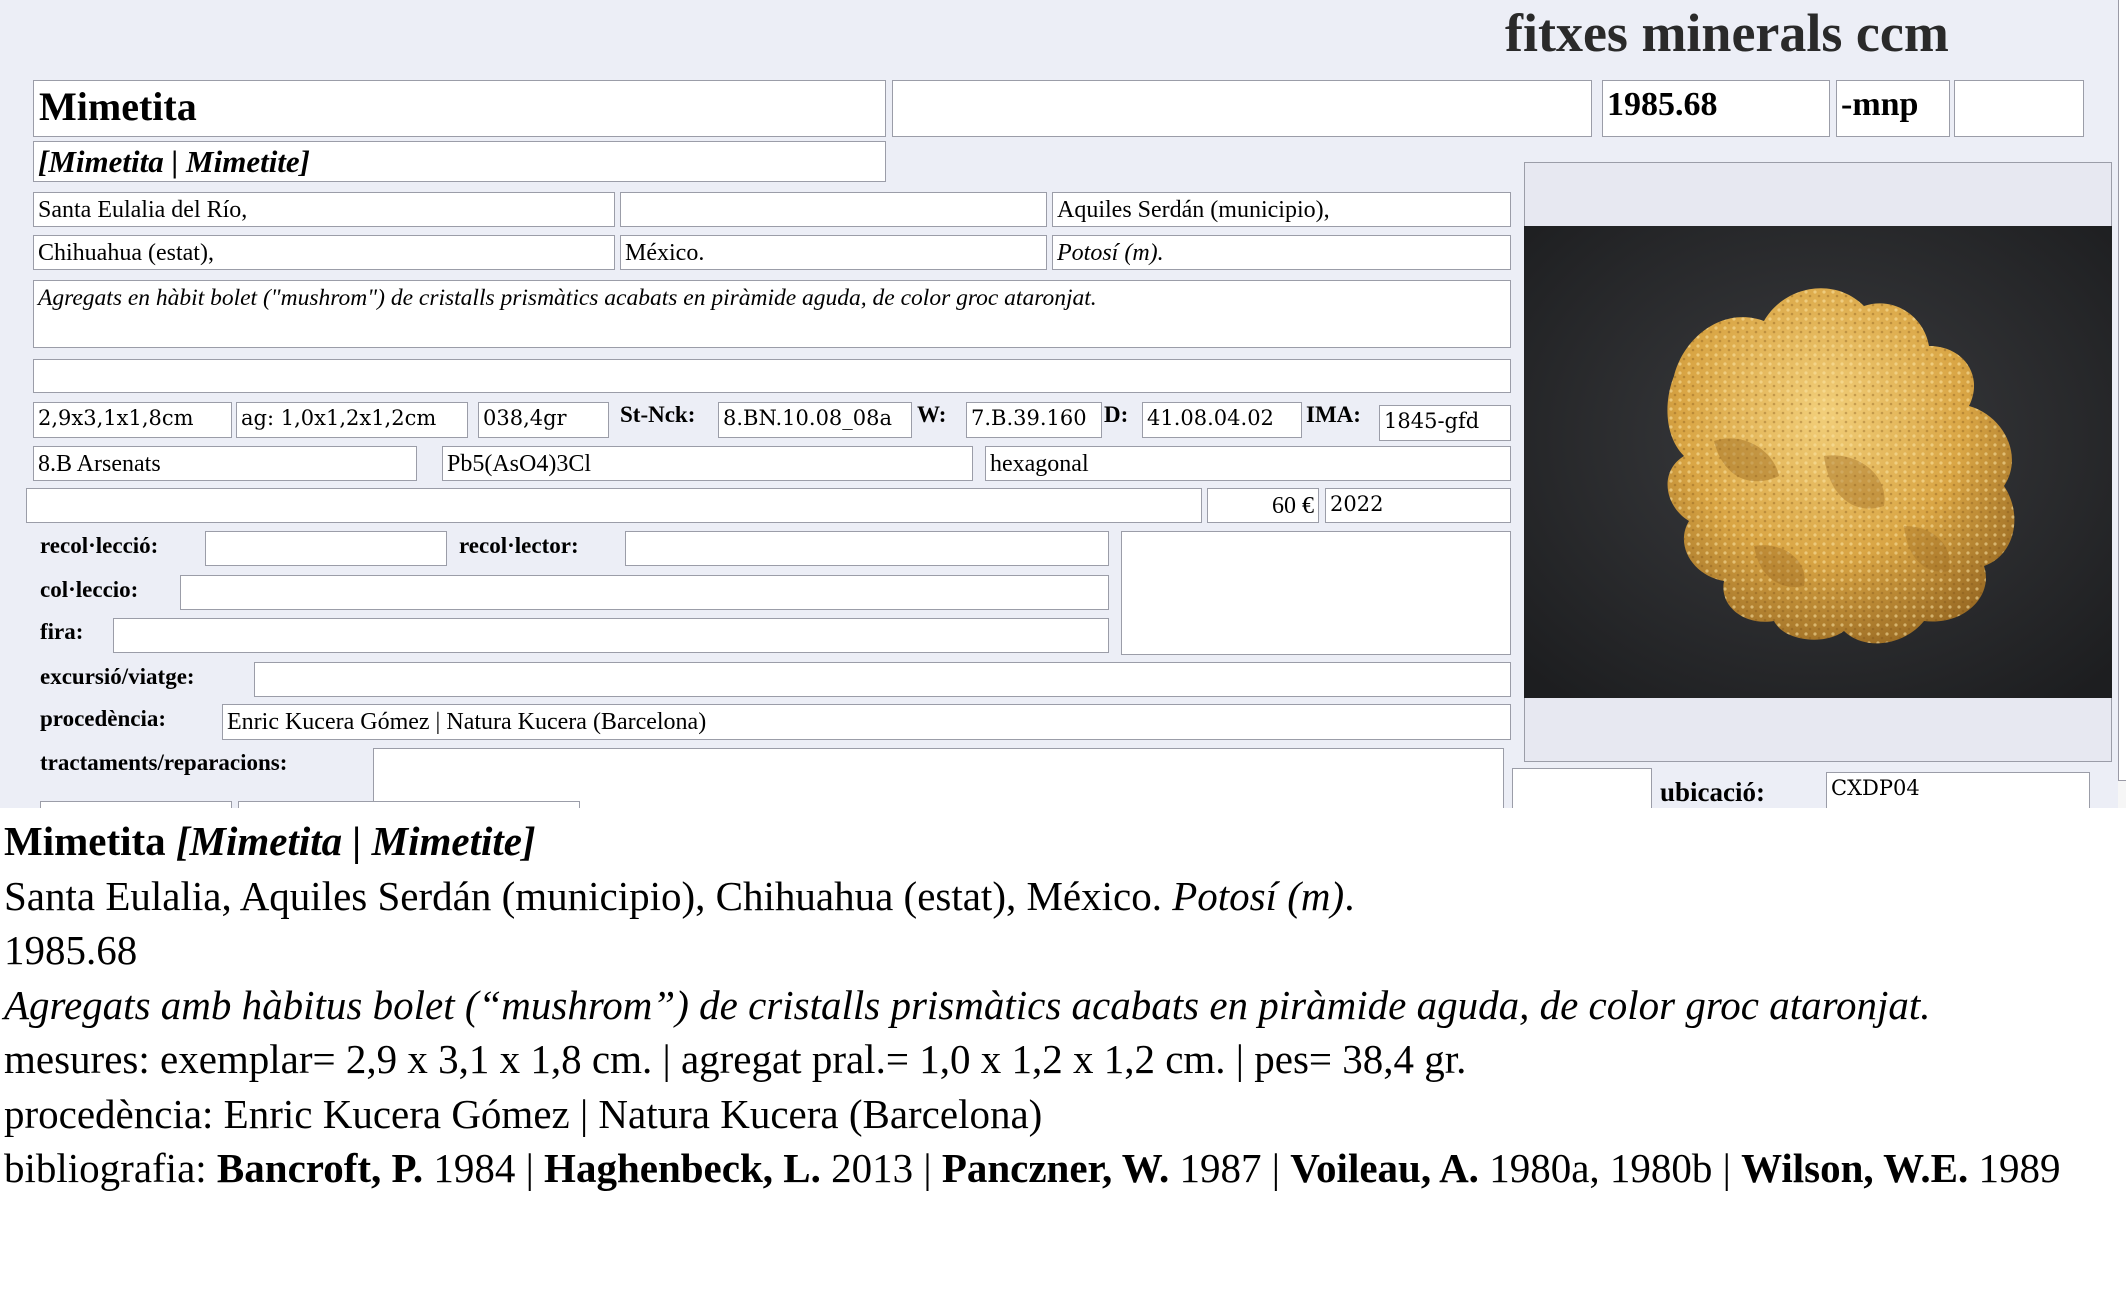  I want to click on summary-number: 1985.68, so click(71, 950).